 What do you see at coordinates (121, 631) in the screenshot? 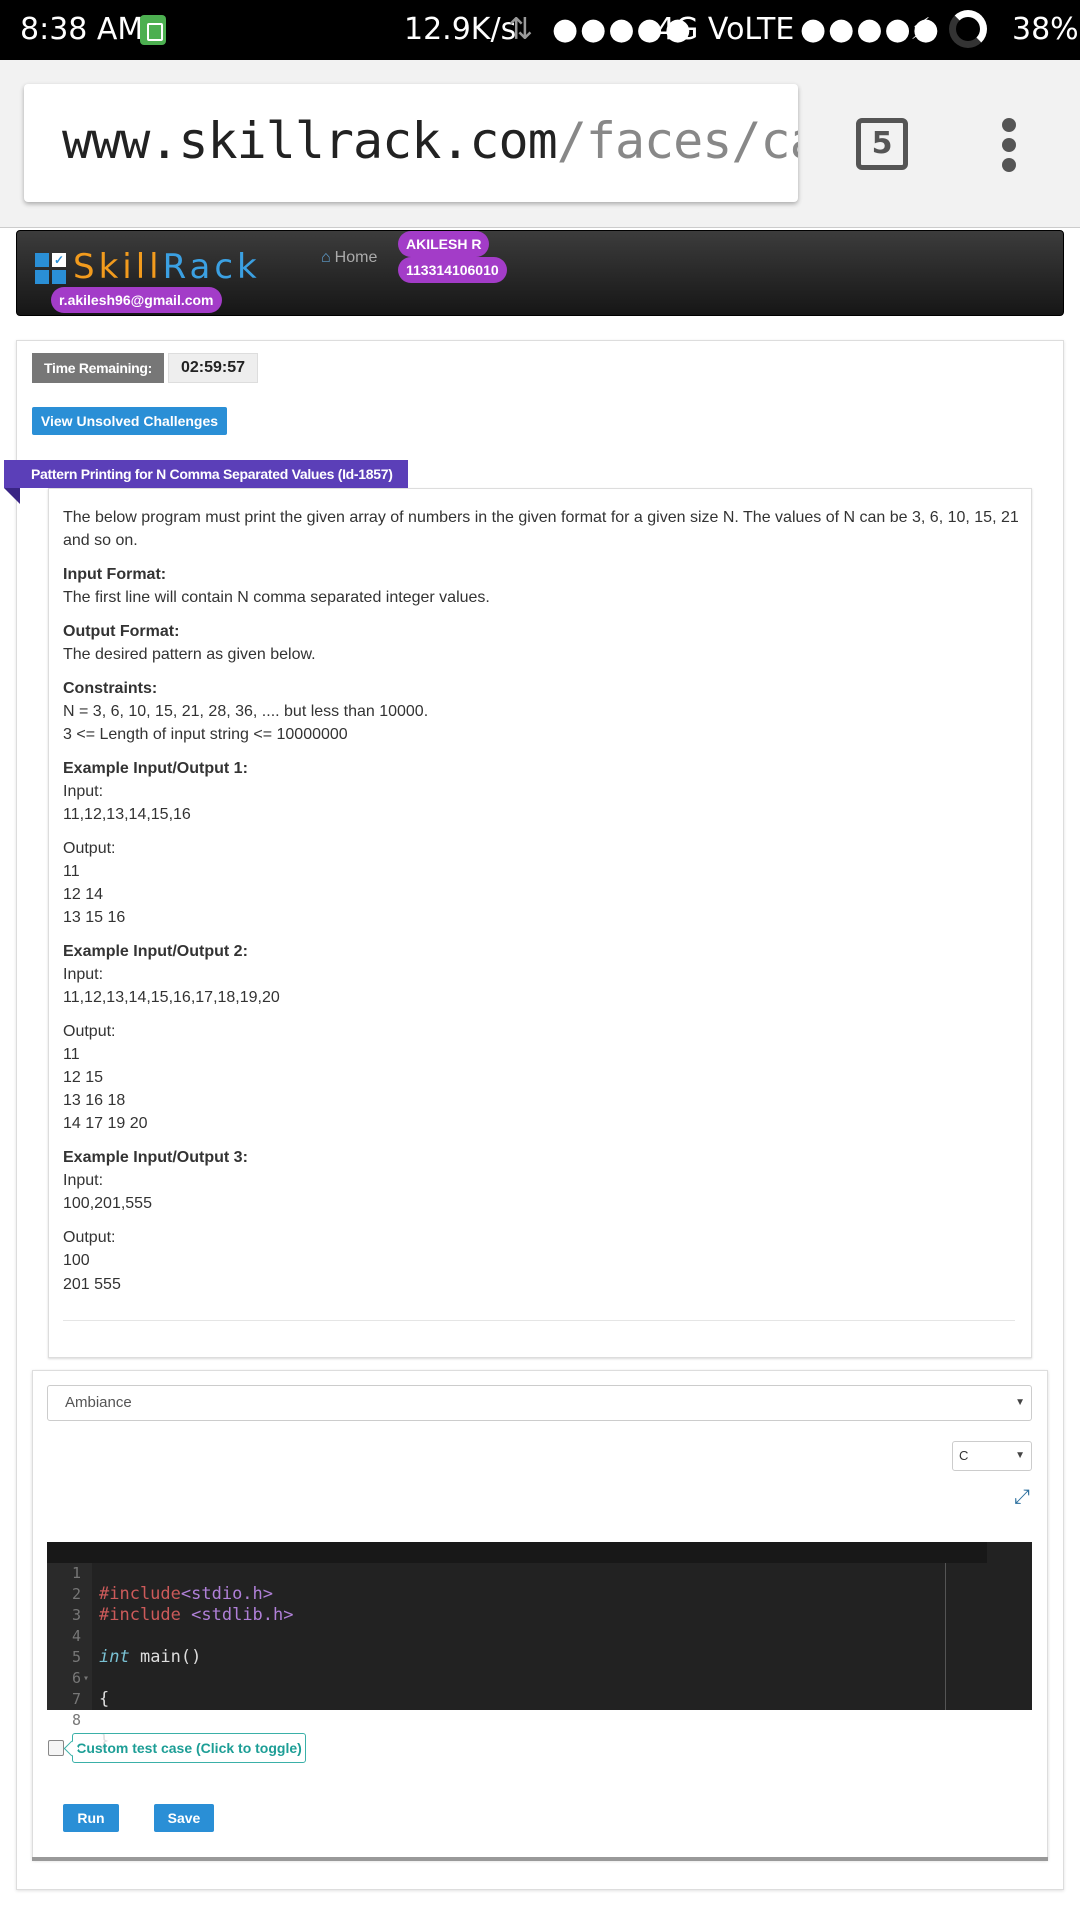
I see `output-format-heading: Output Format:` at bounding box center [121, 631].